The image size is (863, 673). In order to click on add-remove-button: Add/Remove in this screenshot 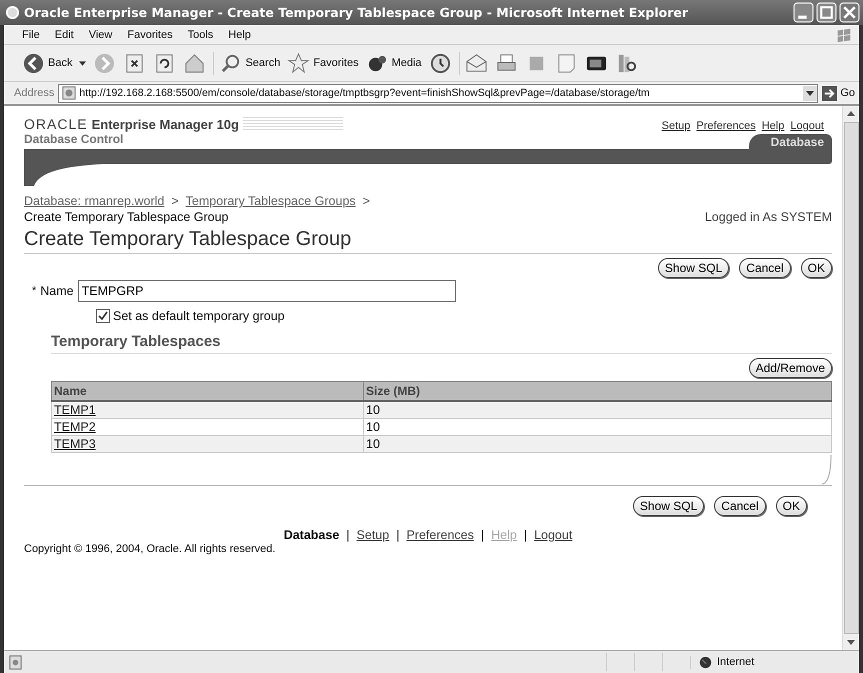, I will do `click(790, 368)`.